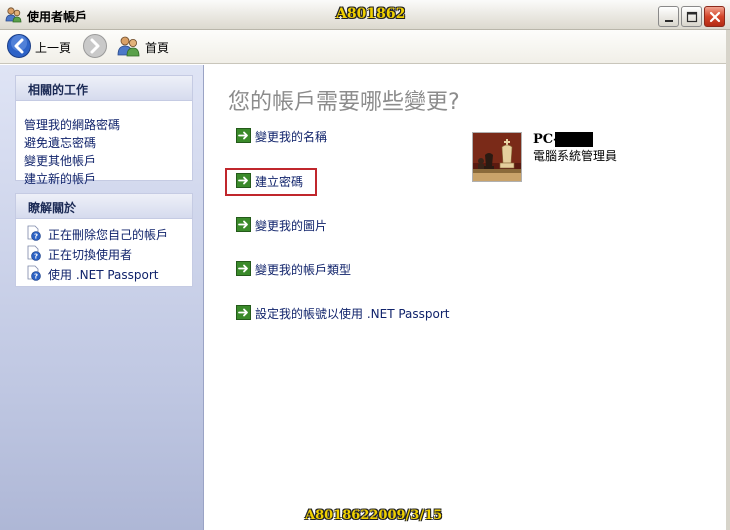  I want to click on task-link-prevent-forgotten-password: 避免遺忘密碼, so click(60, 142).